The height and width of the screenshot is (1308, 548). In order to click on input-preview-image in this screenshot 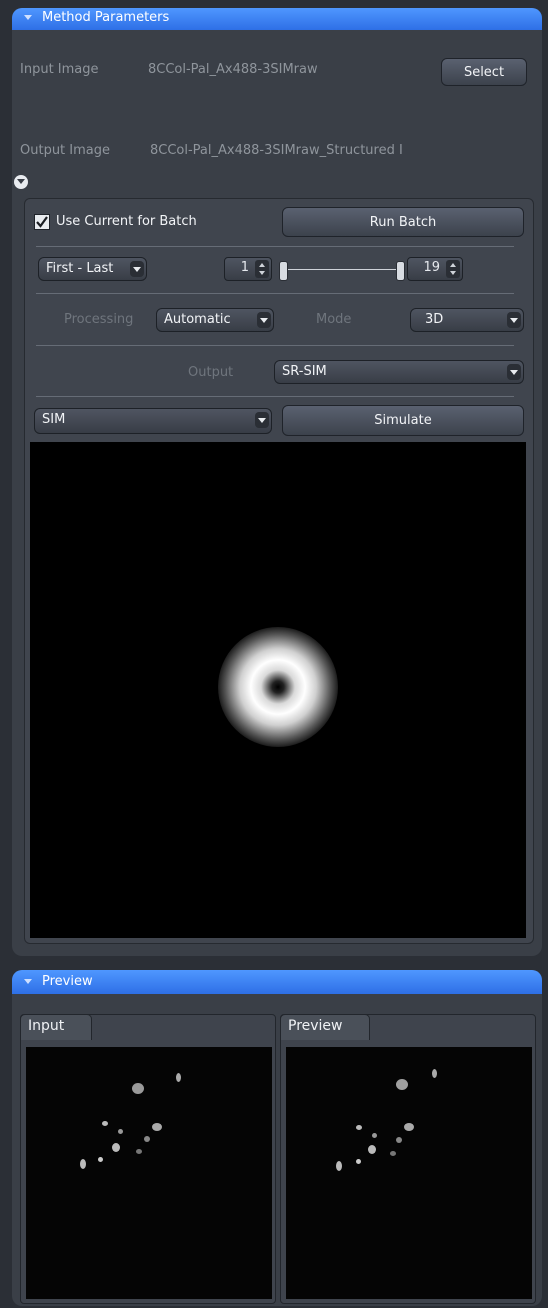, I will do `click(149, 1173)`.